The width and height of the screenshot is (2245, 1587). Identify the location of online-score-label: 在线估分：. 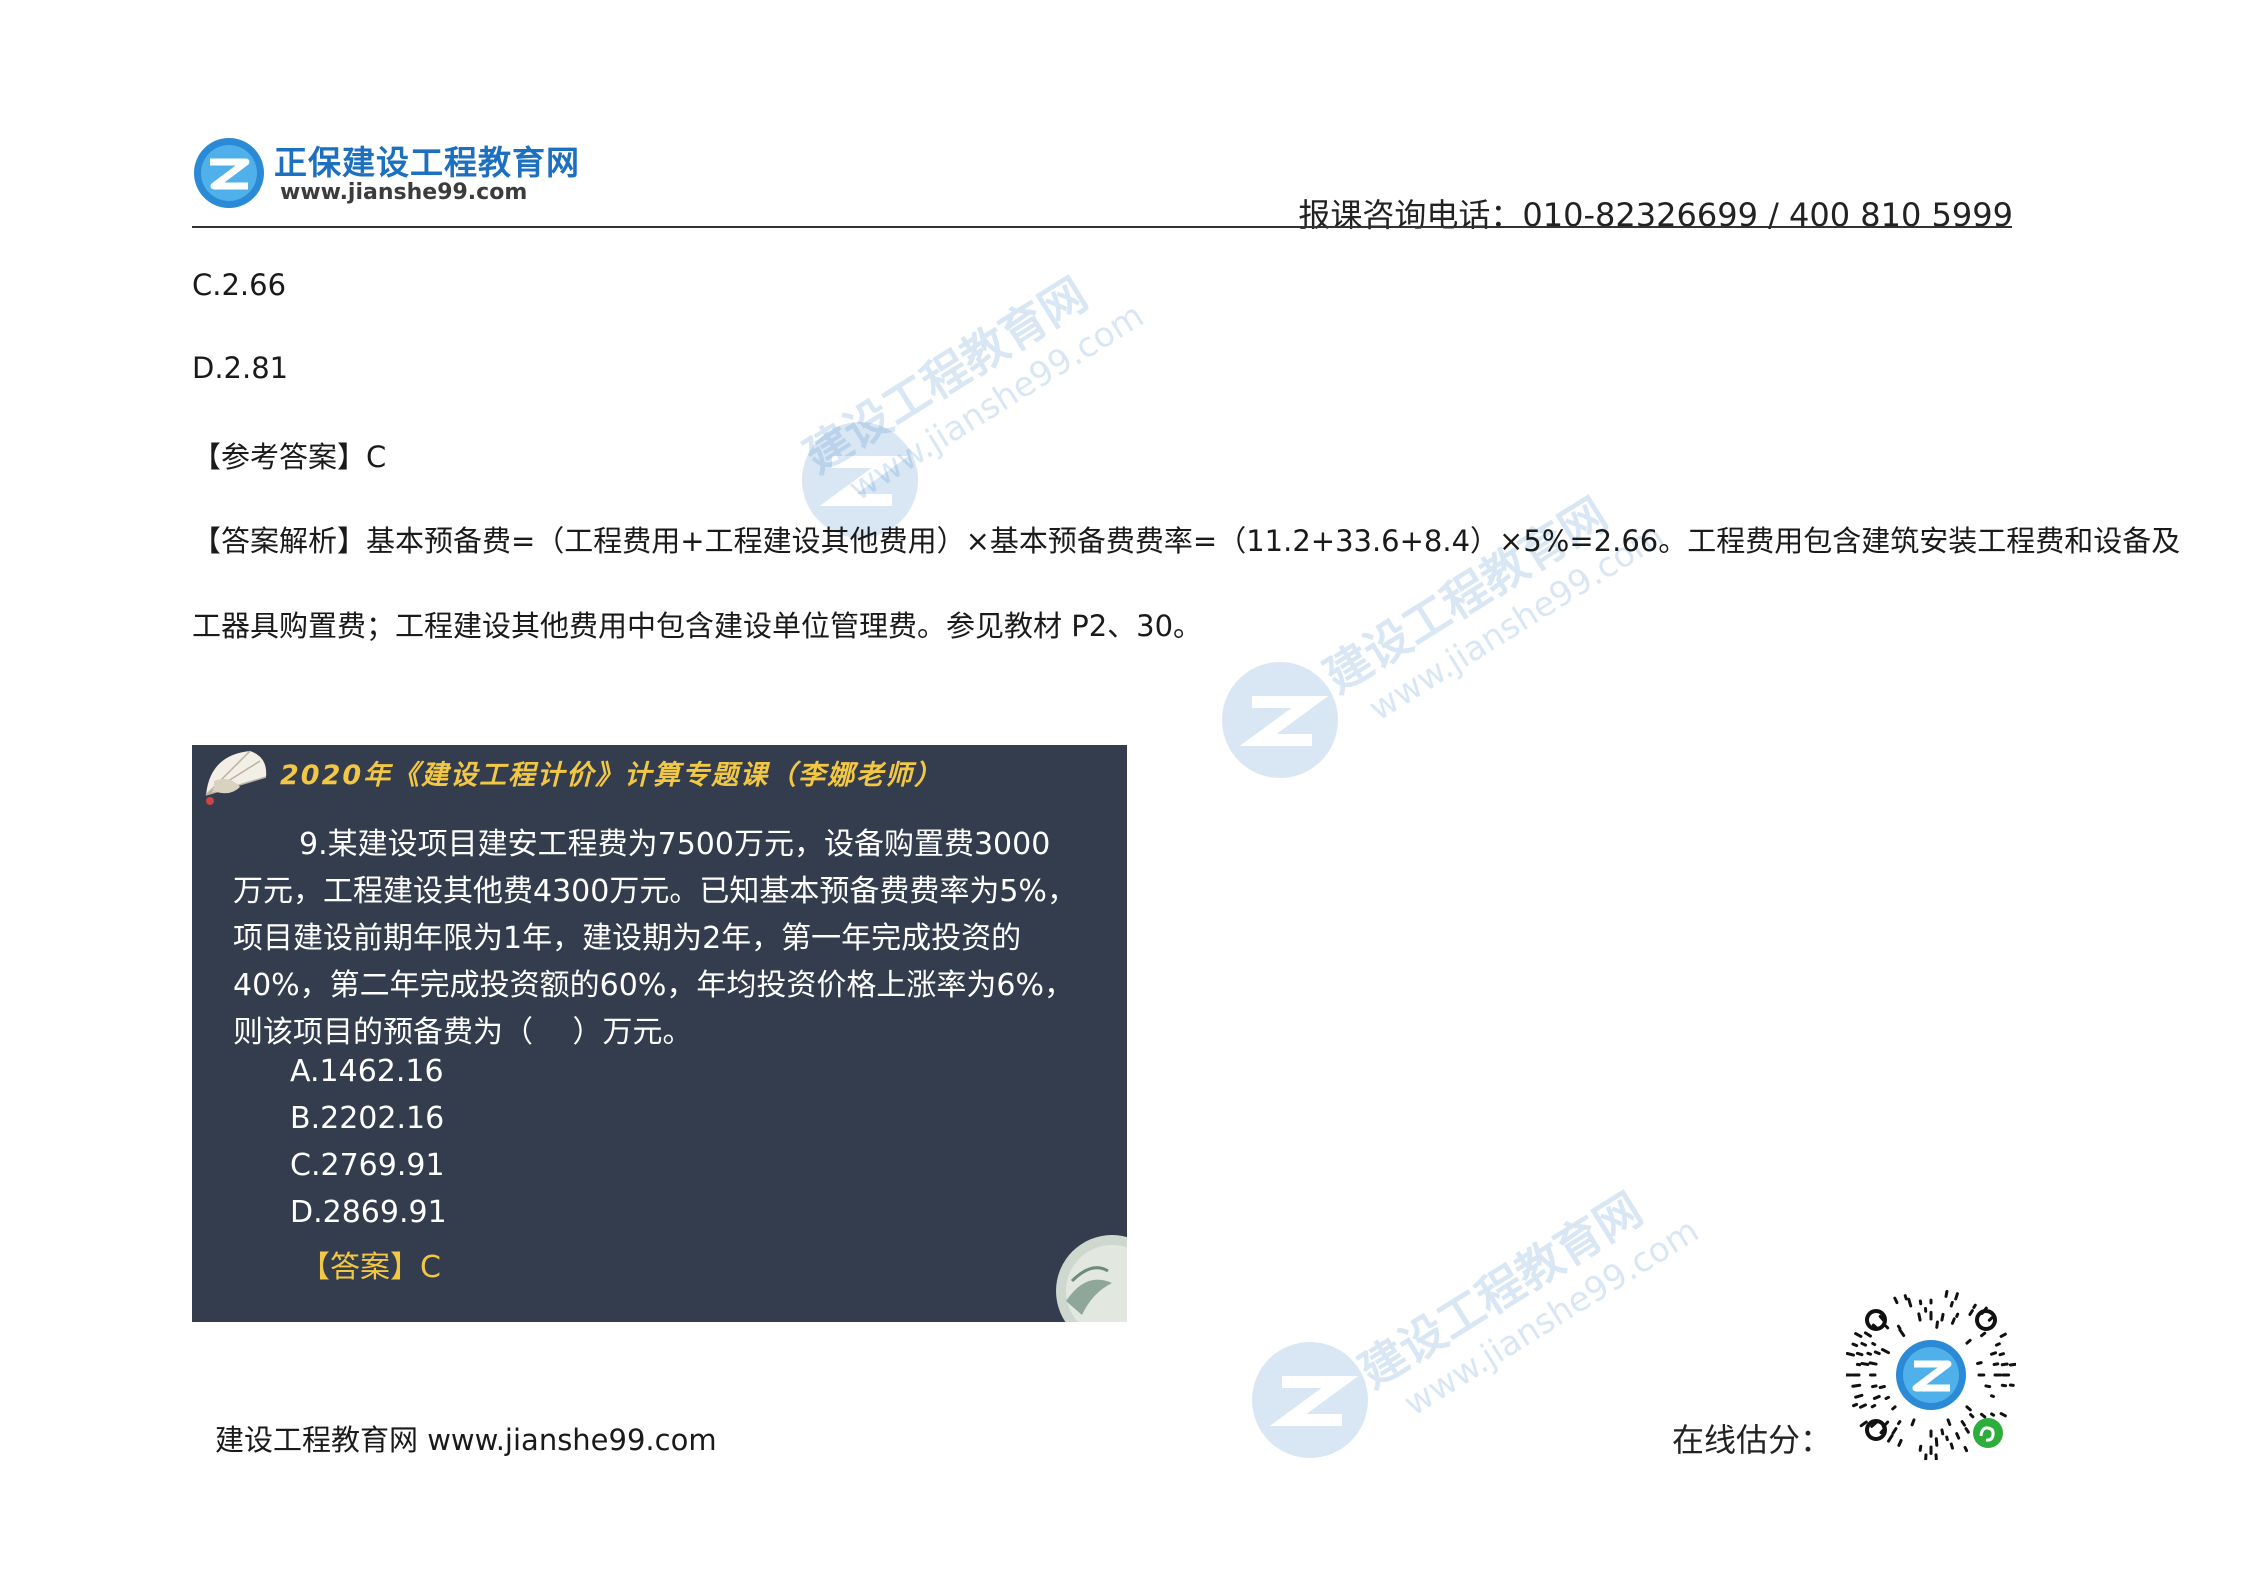
(1752, 1440).